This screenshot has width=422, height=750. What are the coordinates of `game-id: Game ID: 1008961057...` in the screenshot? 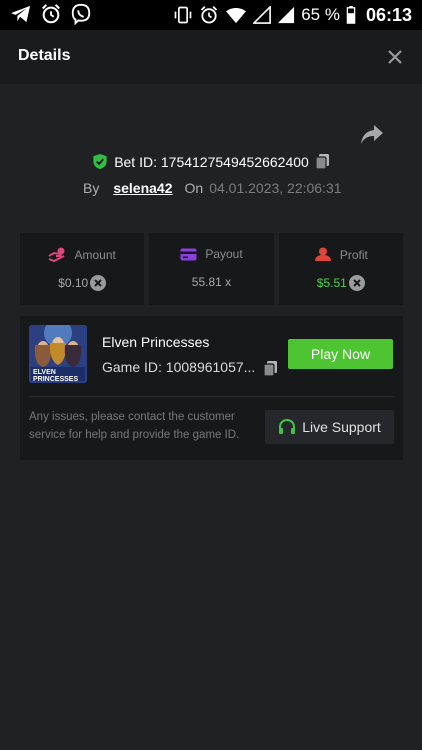 It's located at (179, 367).